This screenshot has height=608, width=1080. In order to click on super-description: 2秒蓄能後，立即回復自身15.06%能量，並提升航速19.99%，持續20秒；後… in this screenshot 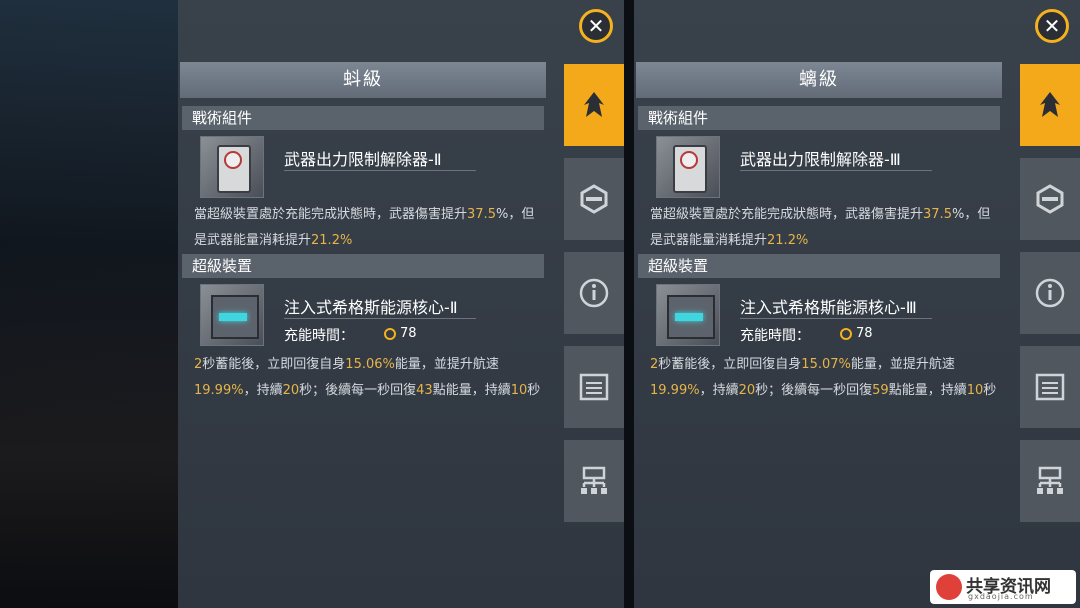, I will do `click(367, 377)`.